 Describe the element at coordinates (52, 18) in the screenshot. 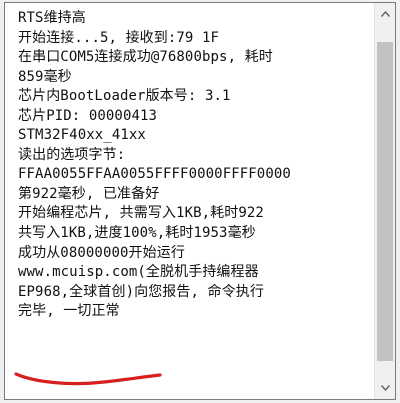

I see `log-line: RTS维持高` at that location.